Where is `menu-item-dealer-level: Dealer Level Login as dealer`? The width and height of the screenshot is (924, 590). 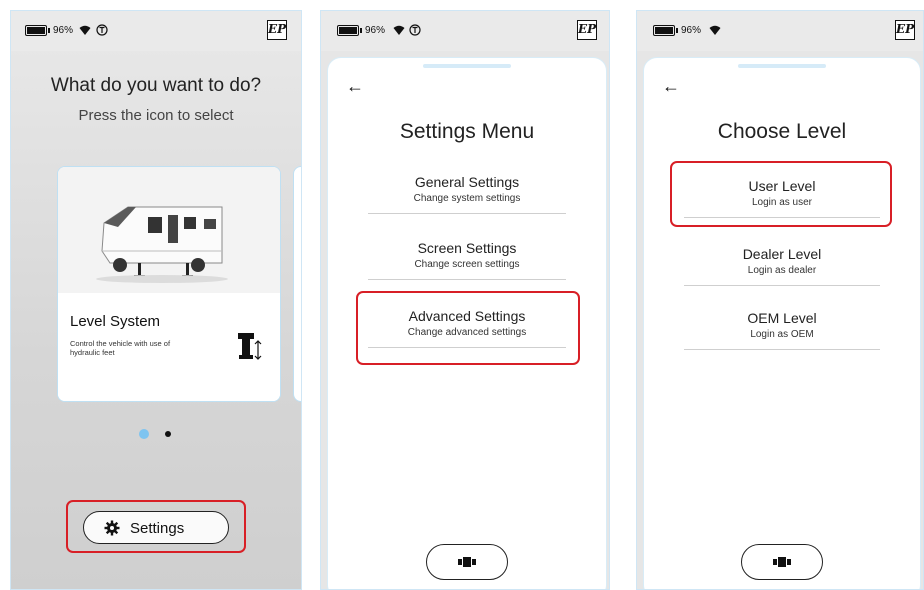 menu-item-dealer-level: Dealer Level Login as dealer is located at coordinates (782, 266).